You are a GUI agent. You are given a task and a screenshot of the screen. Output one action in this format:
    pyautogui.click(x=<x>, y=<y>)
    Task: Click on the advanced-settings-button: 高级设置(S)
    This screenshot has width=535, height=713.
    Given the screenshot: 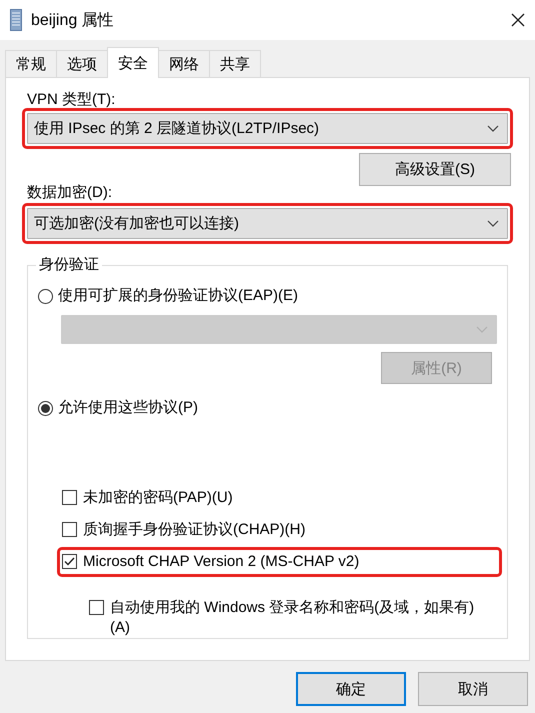 What is the action you would take?
    pyautogui.click(x=435, y=169)
    